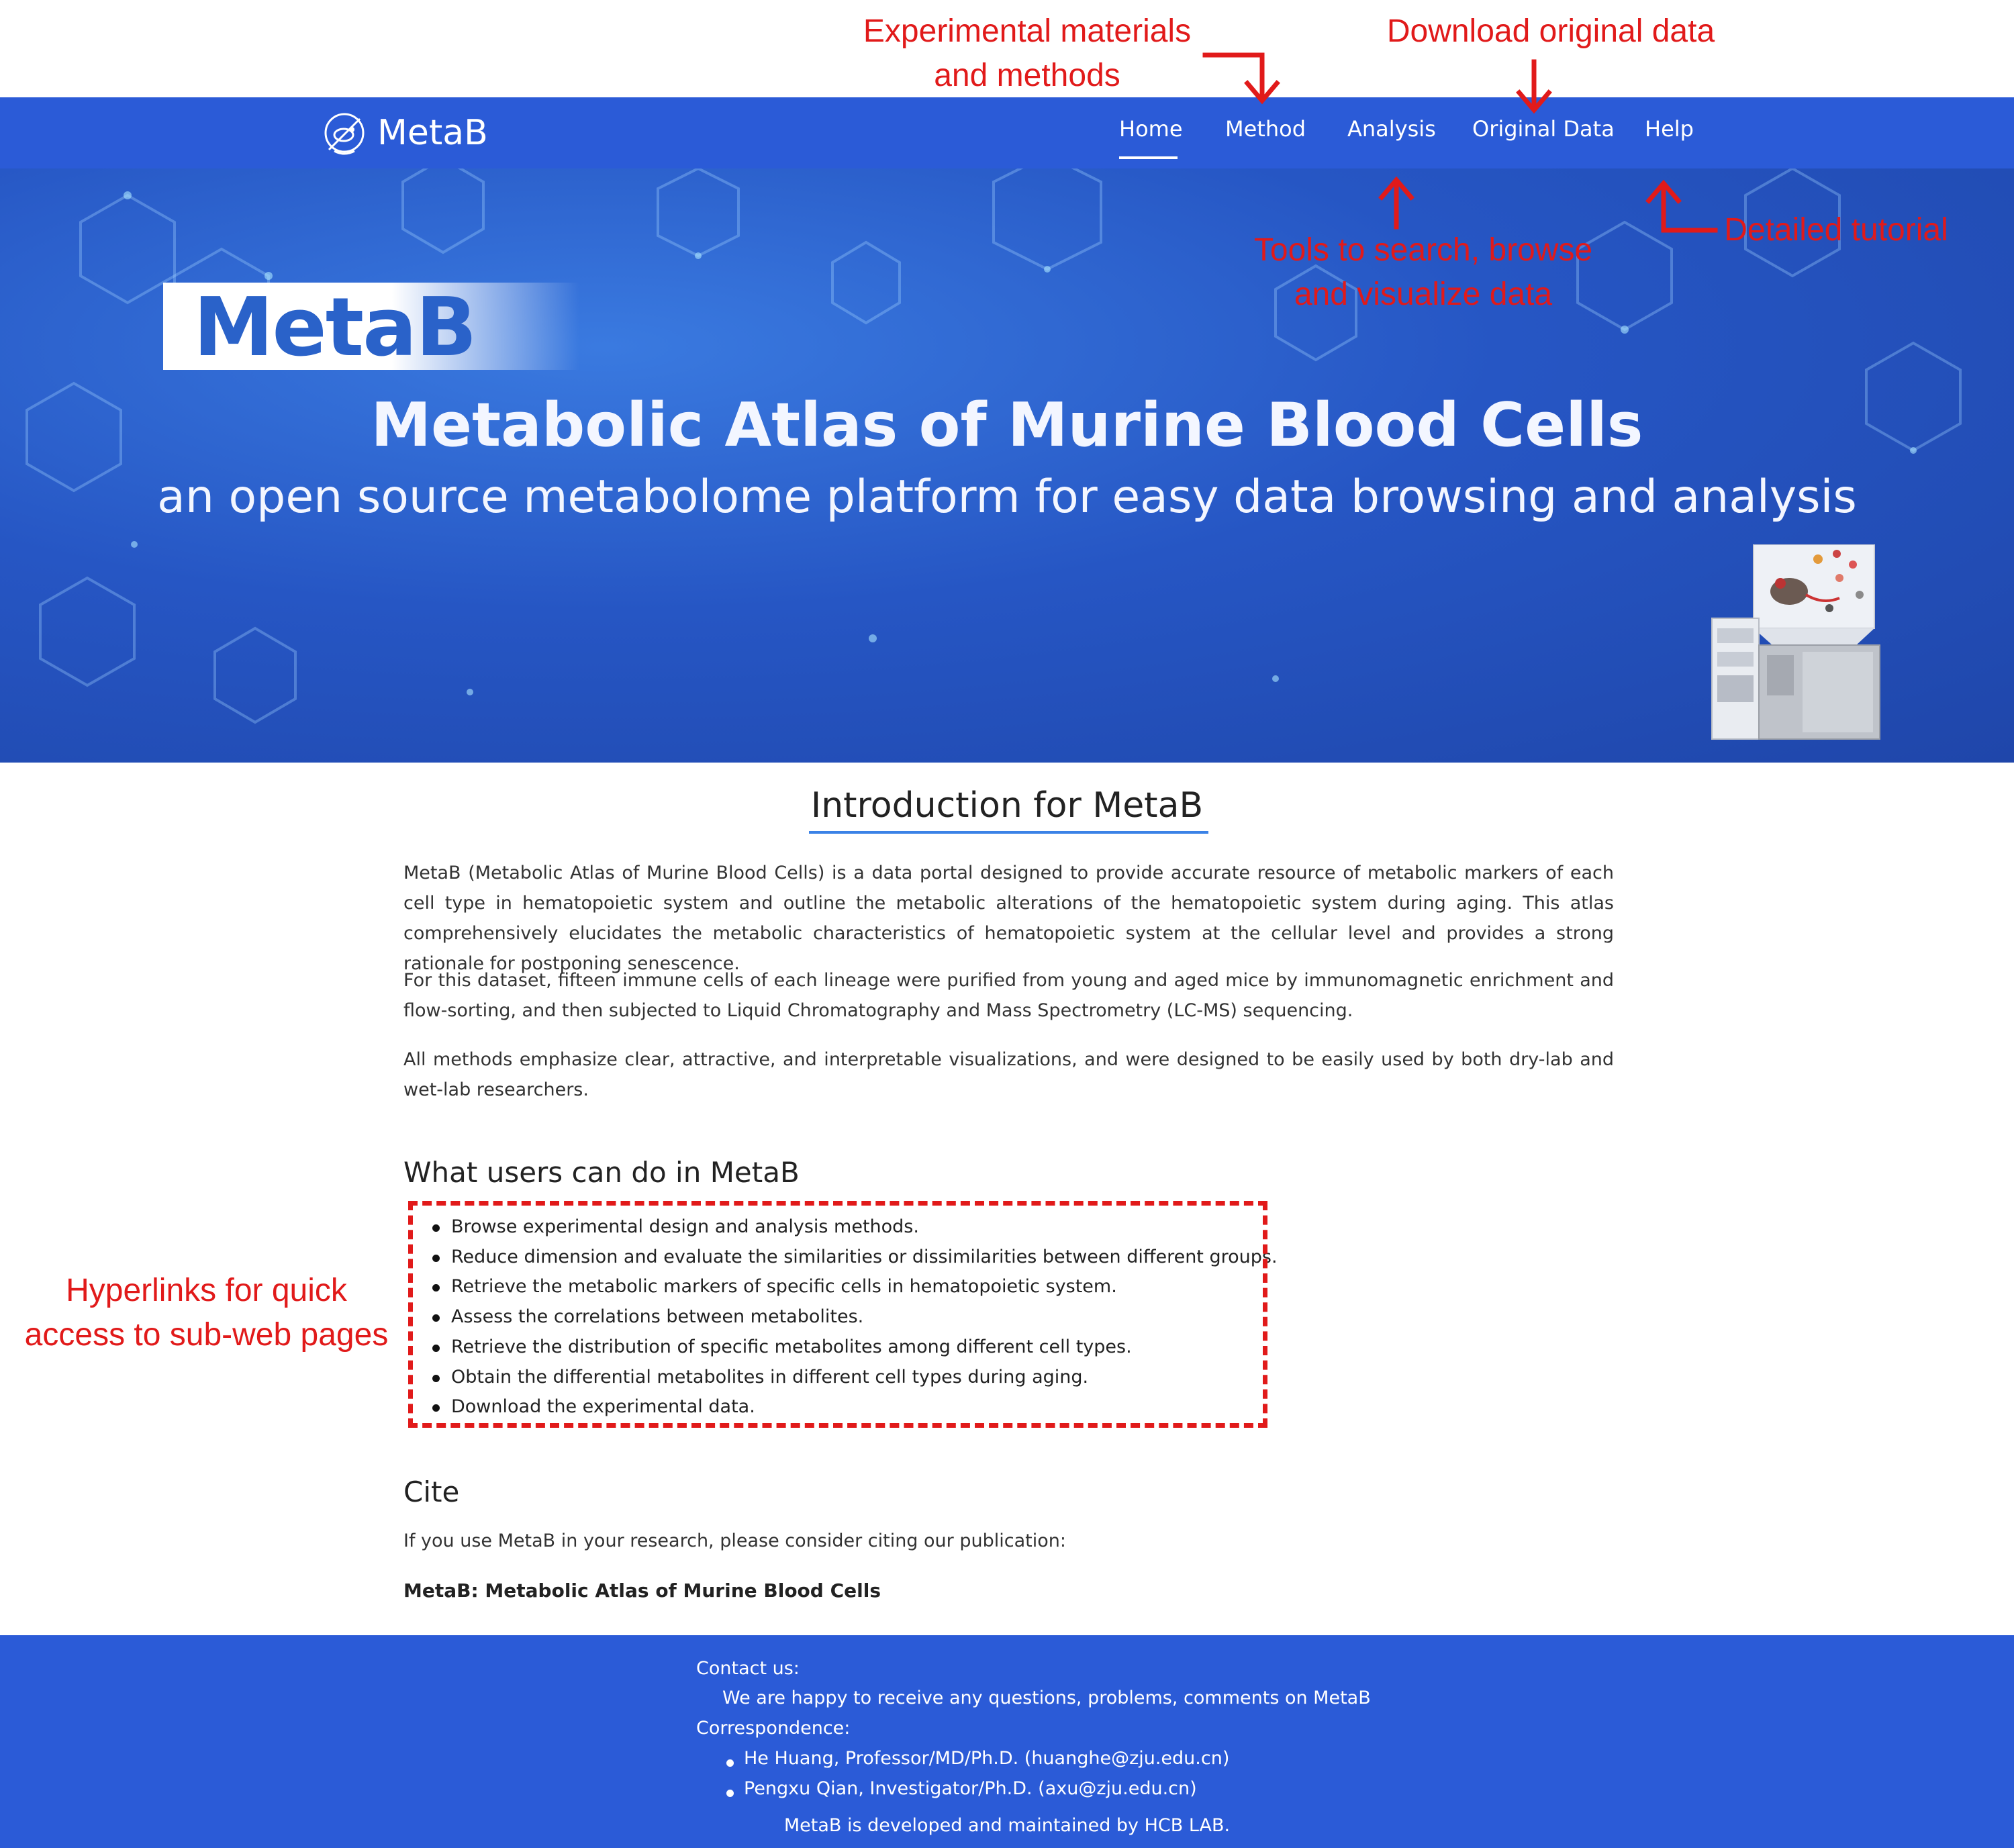 This screenshot has height=1848, width=2014. I want to click on annotation-experimental-methods: Experimental materials and methods, so click(1027, 54).